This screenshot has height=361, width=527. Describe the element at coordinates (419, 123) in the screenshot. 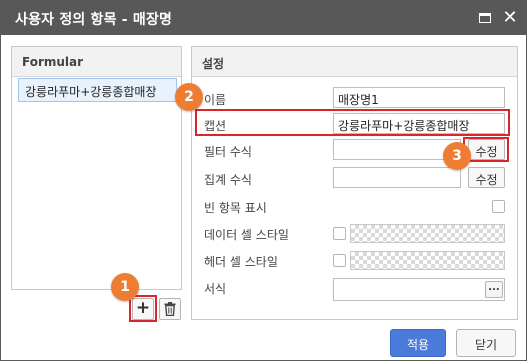

I see `caption-input: 강릉라푸마+강릉종합매장` at that location.